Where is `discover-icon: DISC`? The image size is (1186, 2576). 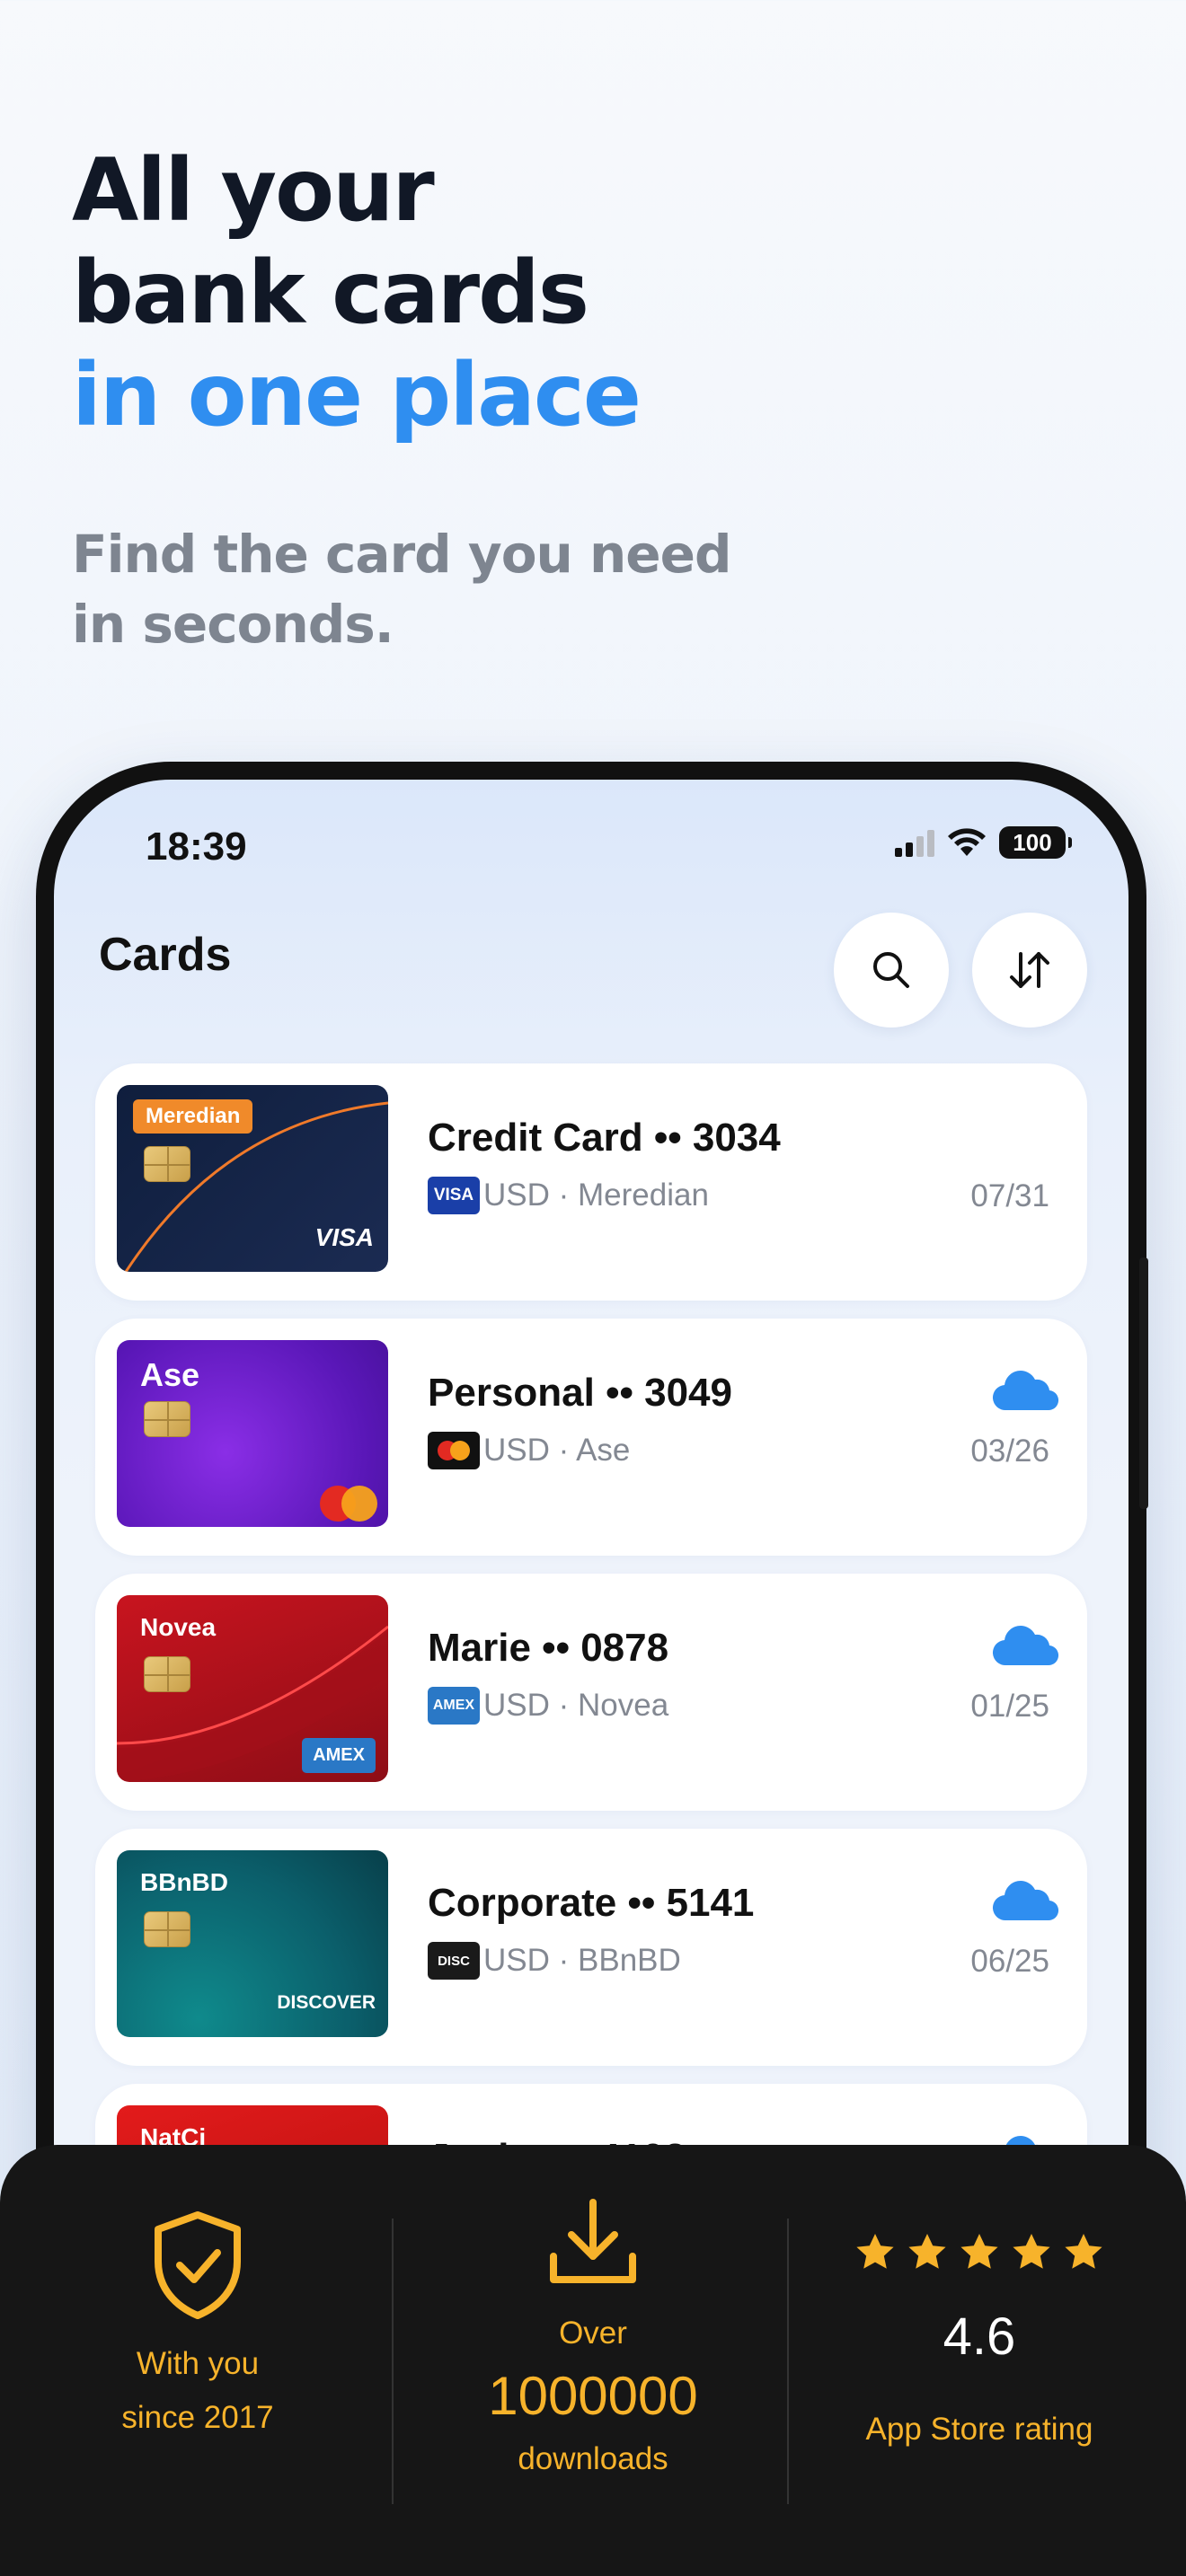 discover-icon: DISC is located at coordinates (454, 1961).